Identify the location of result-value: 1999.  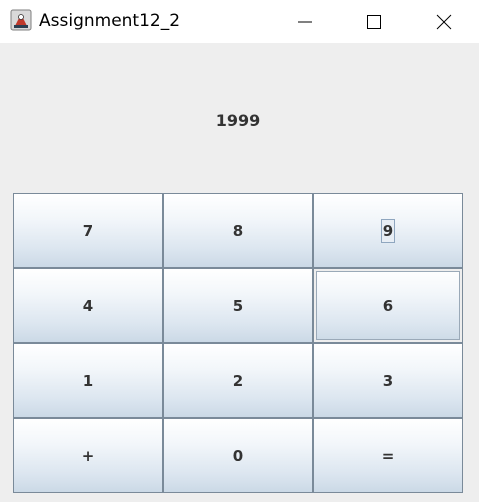
(238, 120).